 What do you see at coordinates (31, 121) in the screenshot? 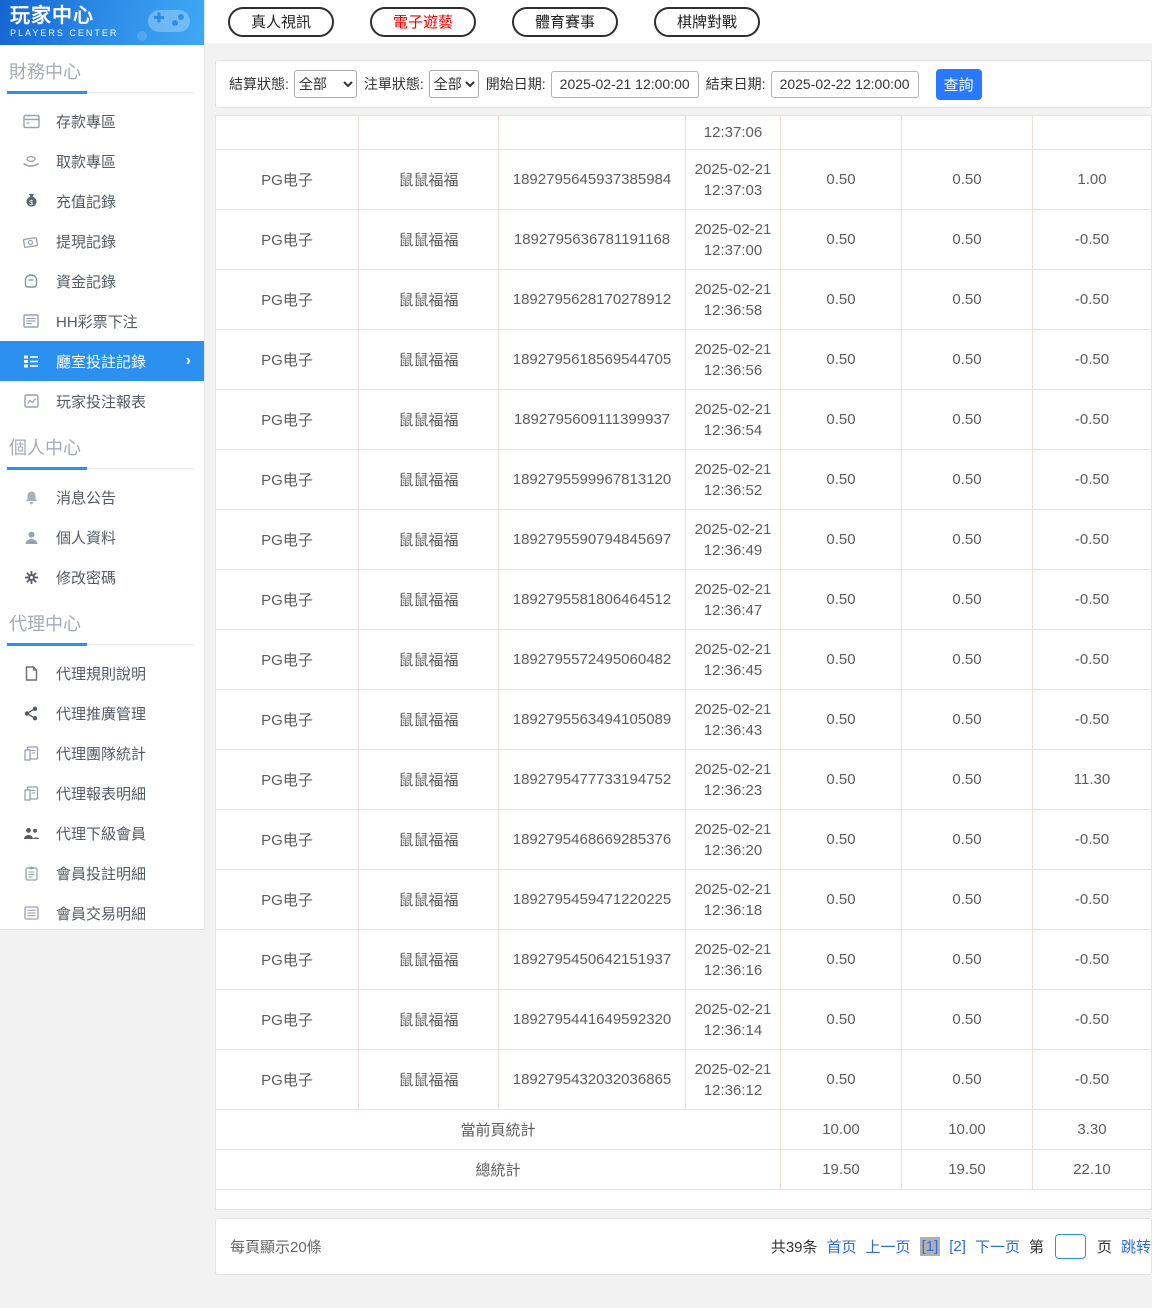
I see `deposit-card-icon` at bounding box center [31, 121].